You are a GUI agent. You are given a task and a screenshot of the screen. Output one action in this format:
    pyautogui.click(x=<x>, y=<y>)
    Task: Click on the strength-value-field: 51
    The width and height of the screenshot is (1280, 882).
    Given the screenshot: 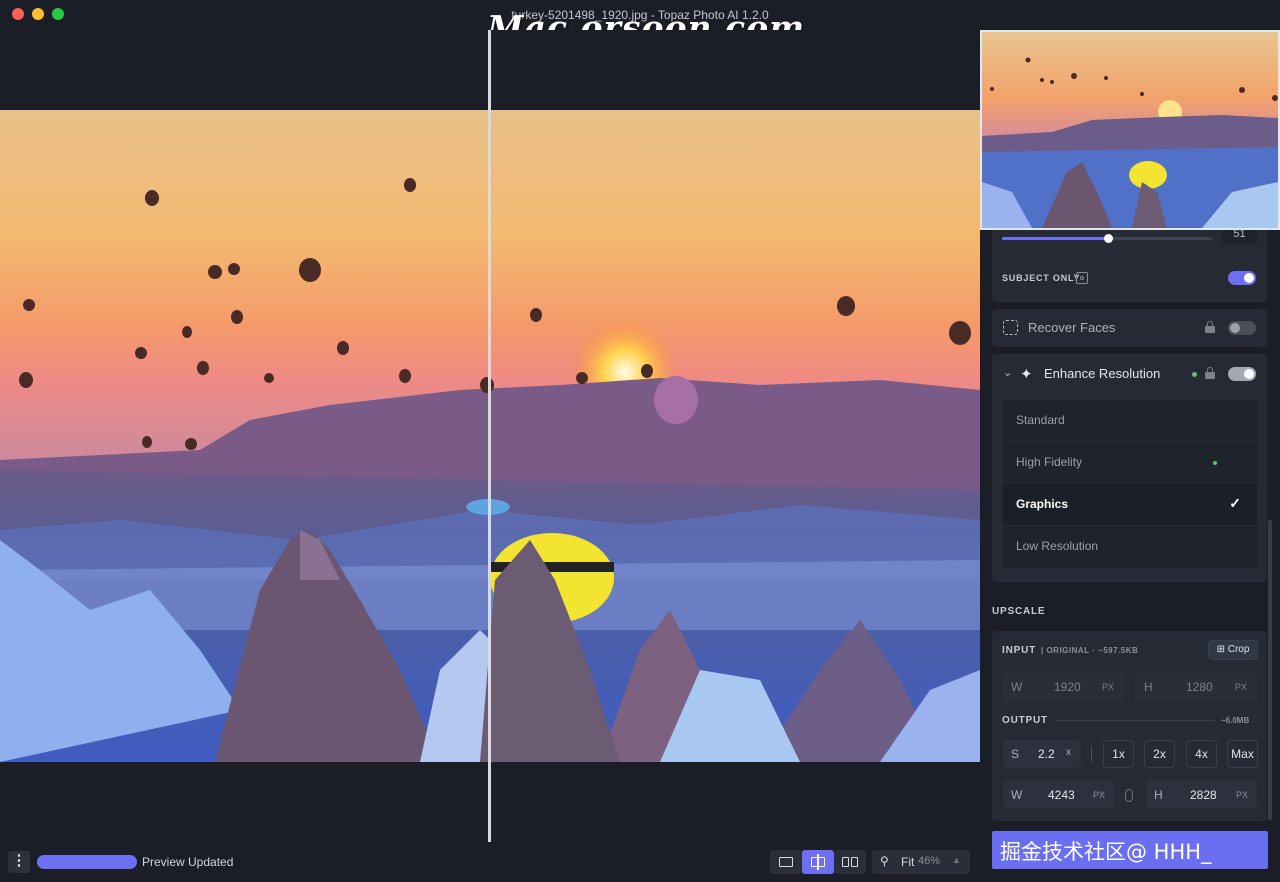 What is the action you would take?
    pyautogui.click(x=1239, y=236)
    